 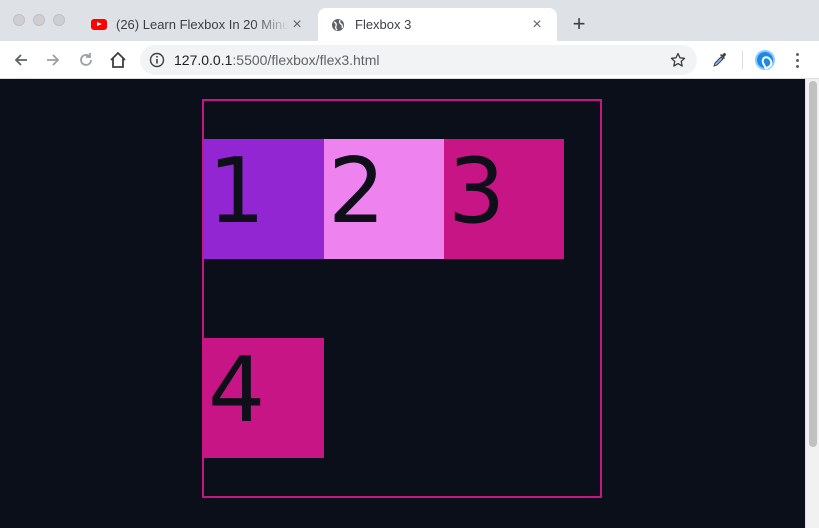 I want to click on home-icon, so click(x=118, y=59).